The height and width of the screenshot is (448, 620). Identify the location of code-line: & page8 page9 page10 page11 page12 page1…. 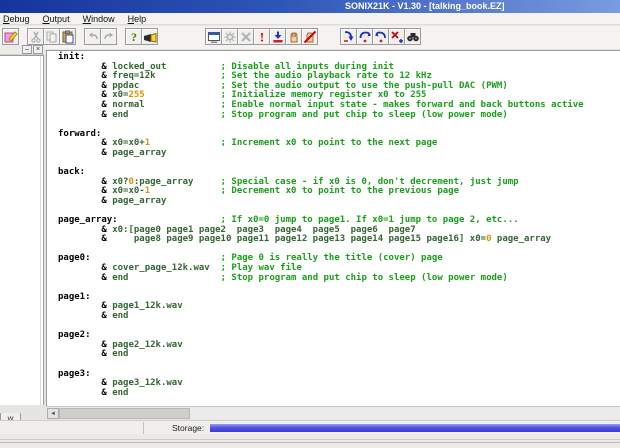
(305, 239).